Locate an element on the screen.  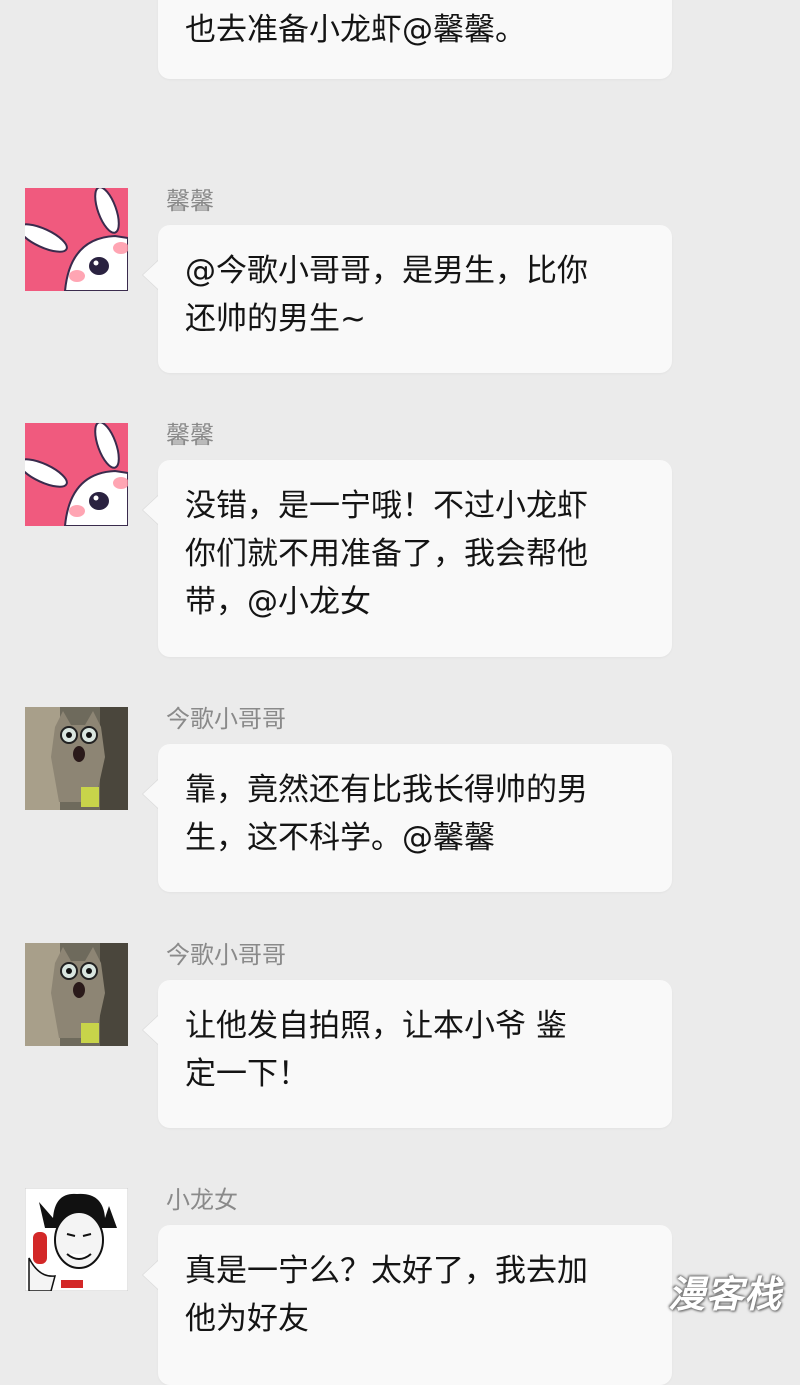
message-bubble: 真是一宁么？太好了，我去加 他为好友 is located at coordinates (407, 1305).